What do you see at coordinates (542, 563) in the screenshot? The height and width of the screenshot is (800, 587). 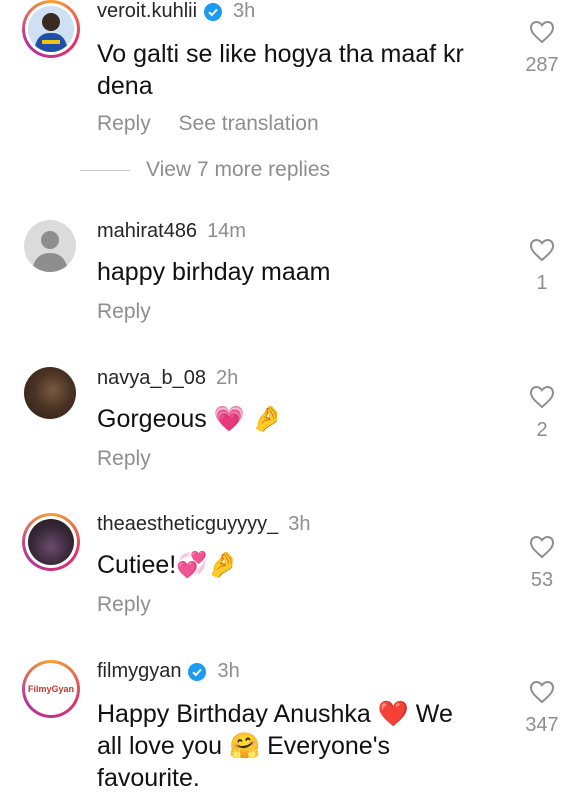 I see `like-control: 53` at bounding box center [542, 563].